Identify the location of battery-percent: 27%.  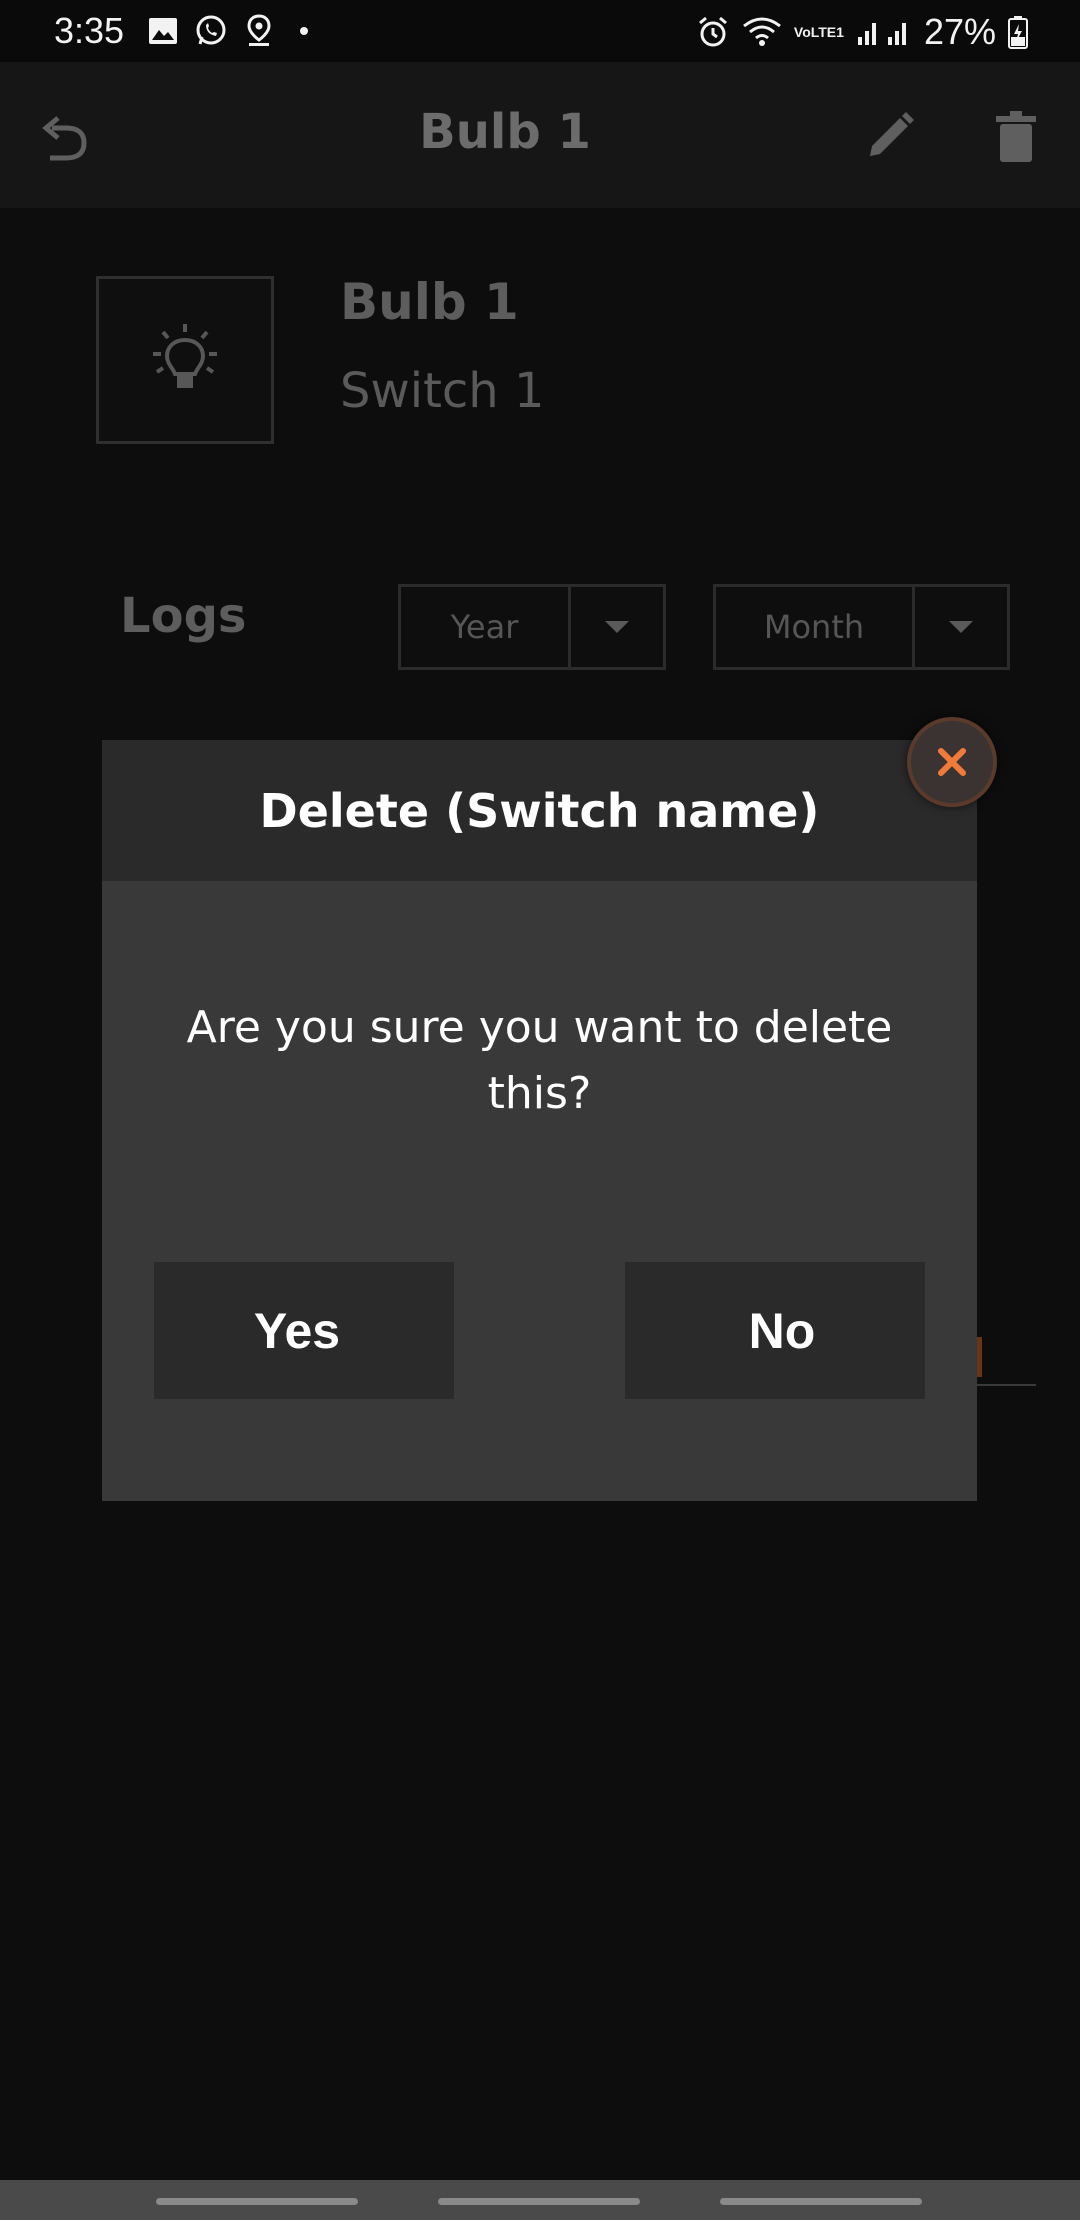
(959, 31).